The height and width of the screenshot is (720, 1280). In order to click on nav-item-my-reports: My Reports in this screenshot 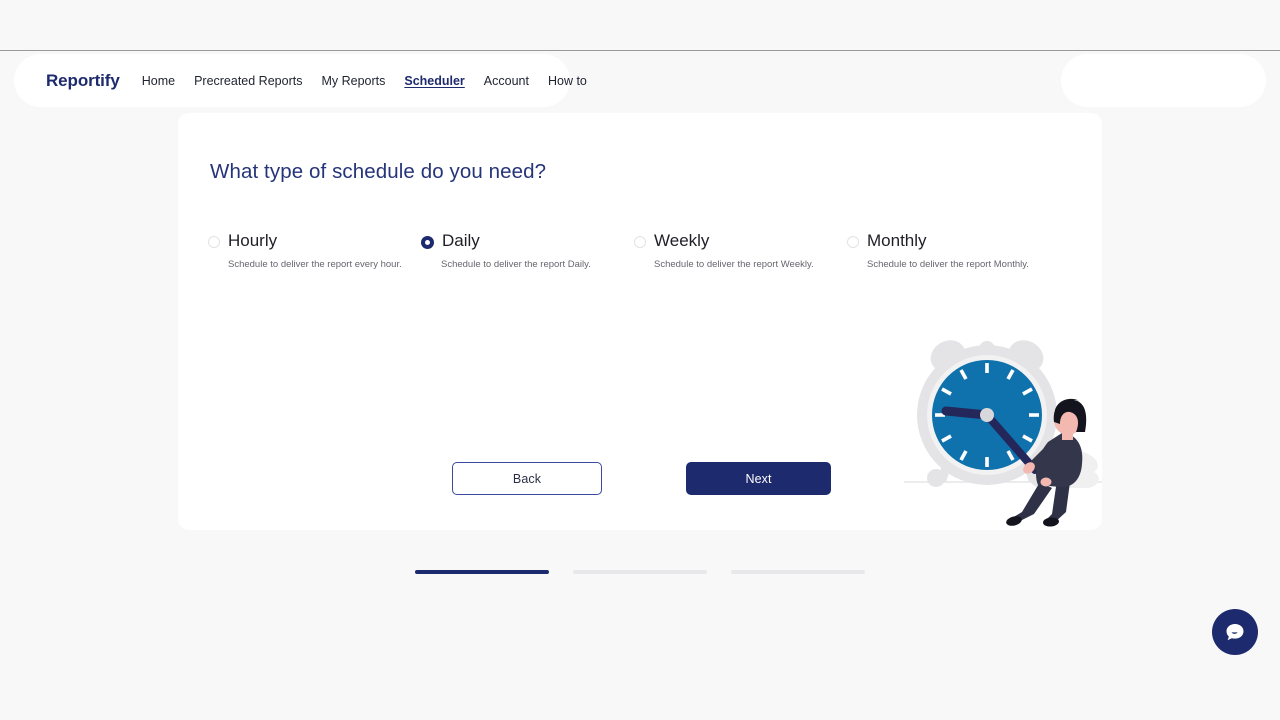, I will do `click(353, 81)`.